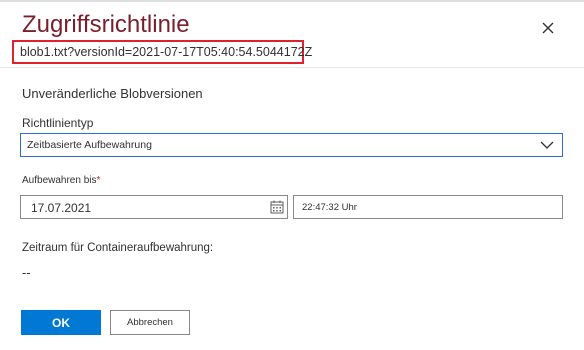  What do you see at coordinates (112, 93) in the screenshot?
I see `section-heading: Unveränderliche Blobversionen` at bounding box center [112, 93].